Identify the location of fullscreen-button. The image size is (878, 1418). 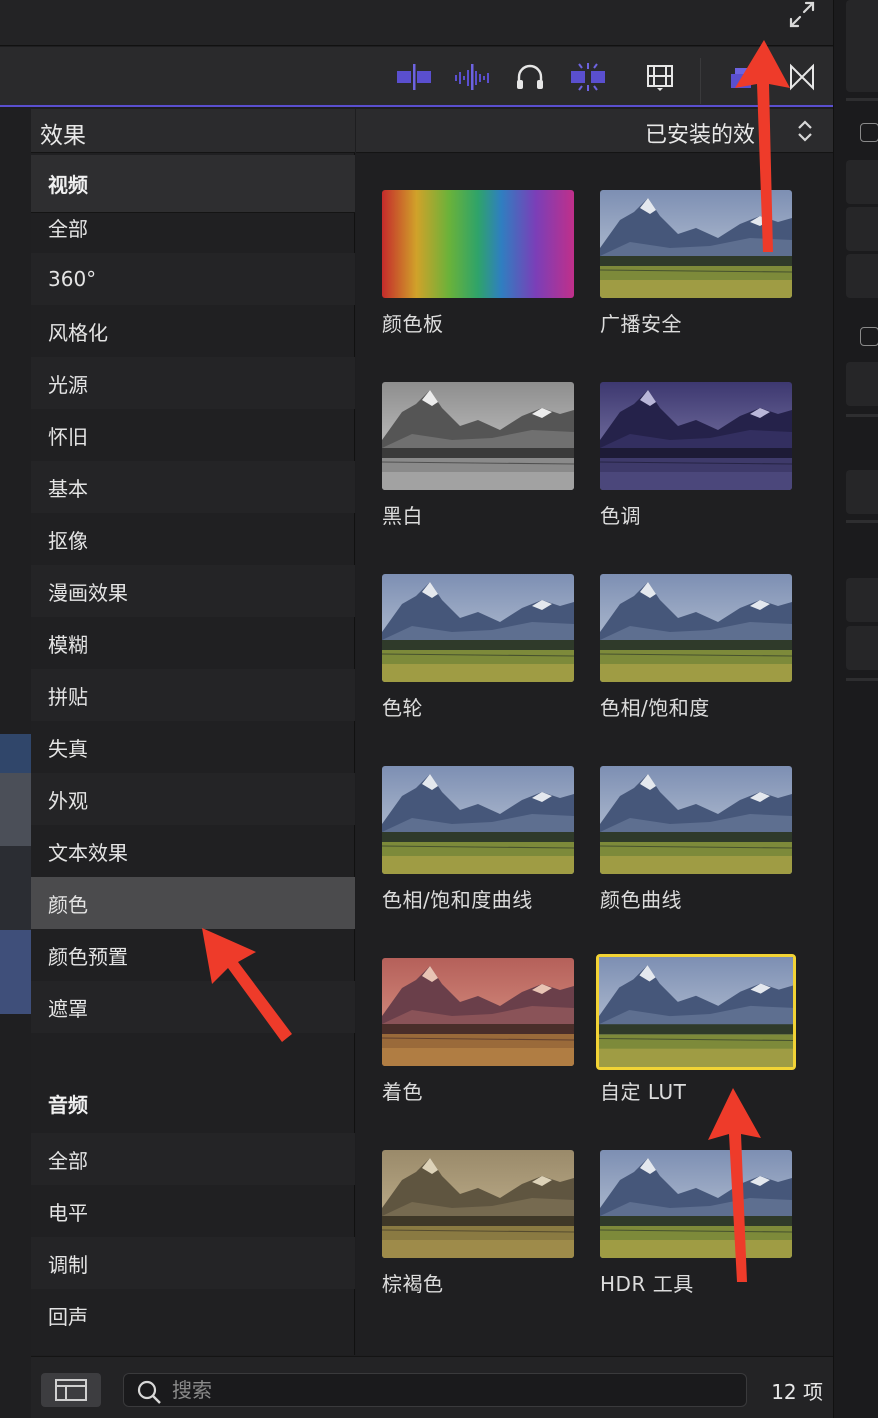
(802, 15).